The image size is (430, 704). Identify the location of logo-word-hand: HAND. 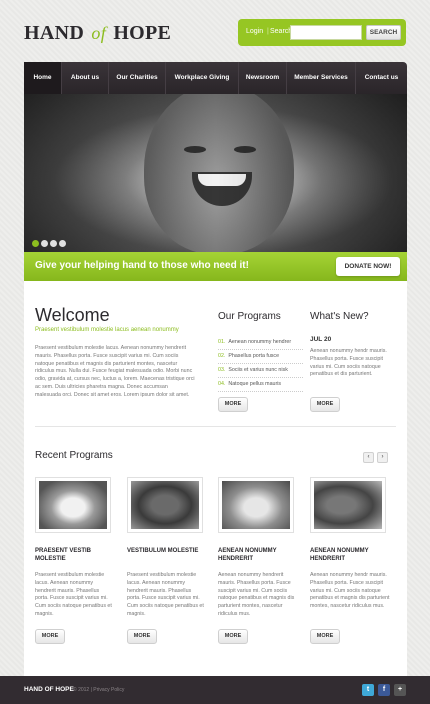
(54, 33).